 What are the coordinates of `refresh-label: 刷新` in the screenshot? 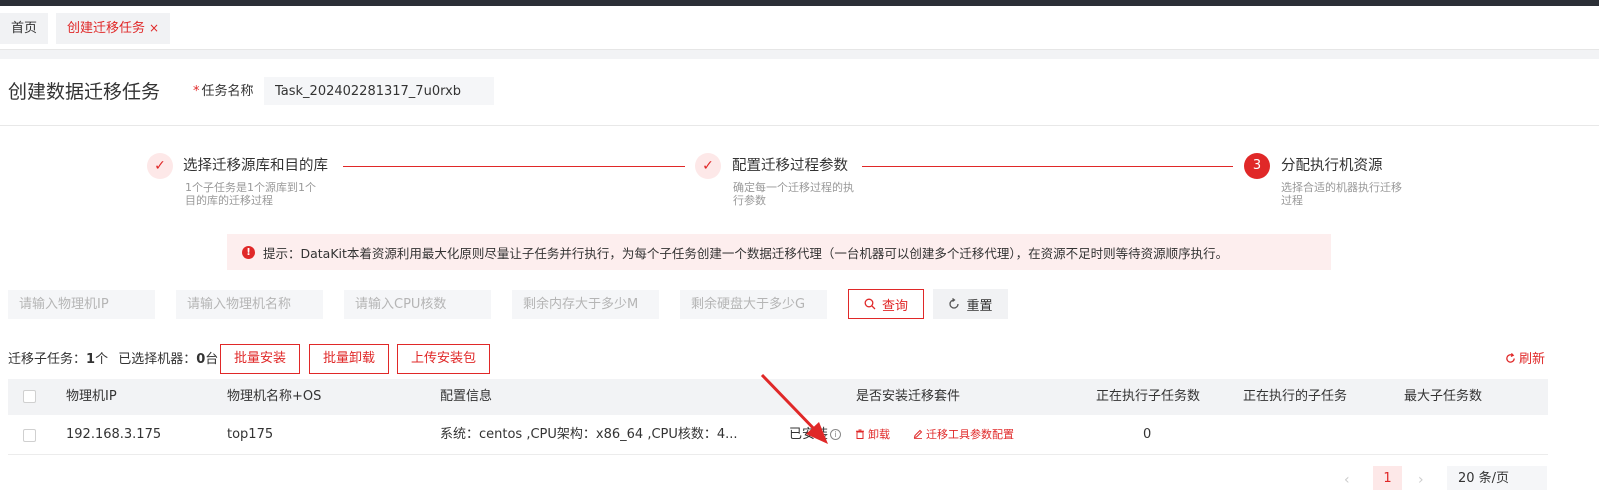 It's located at (1532, 359).